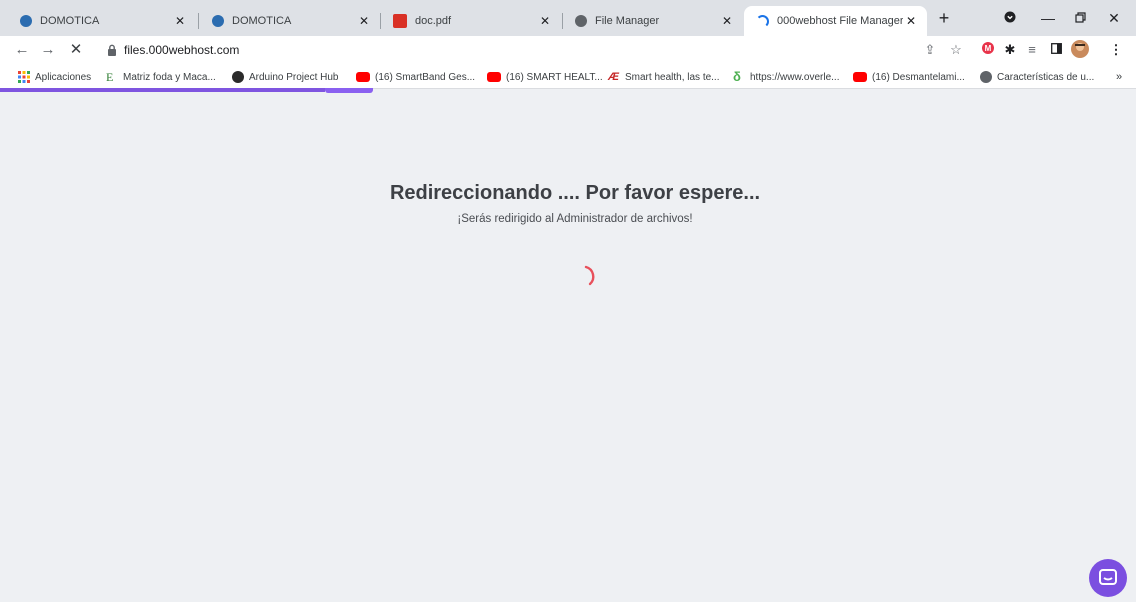 Image resolution: width=1136 pixels, height=602 pixels. I want to click on back-button: ←, so click(22, 50).